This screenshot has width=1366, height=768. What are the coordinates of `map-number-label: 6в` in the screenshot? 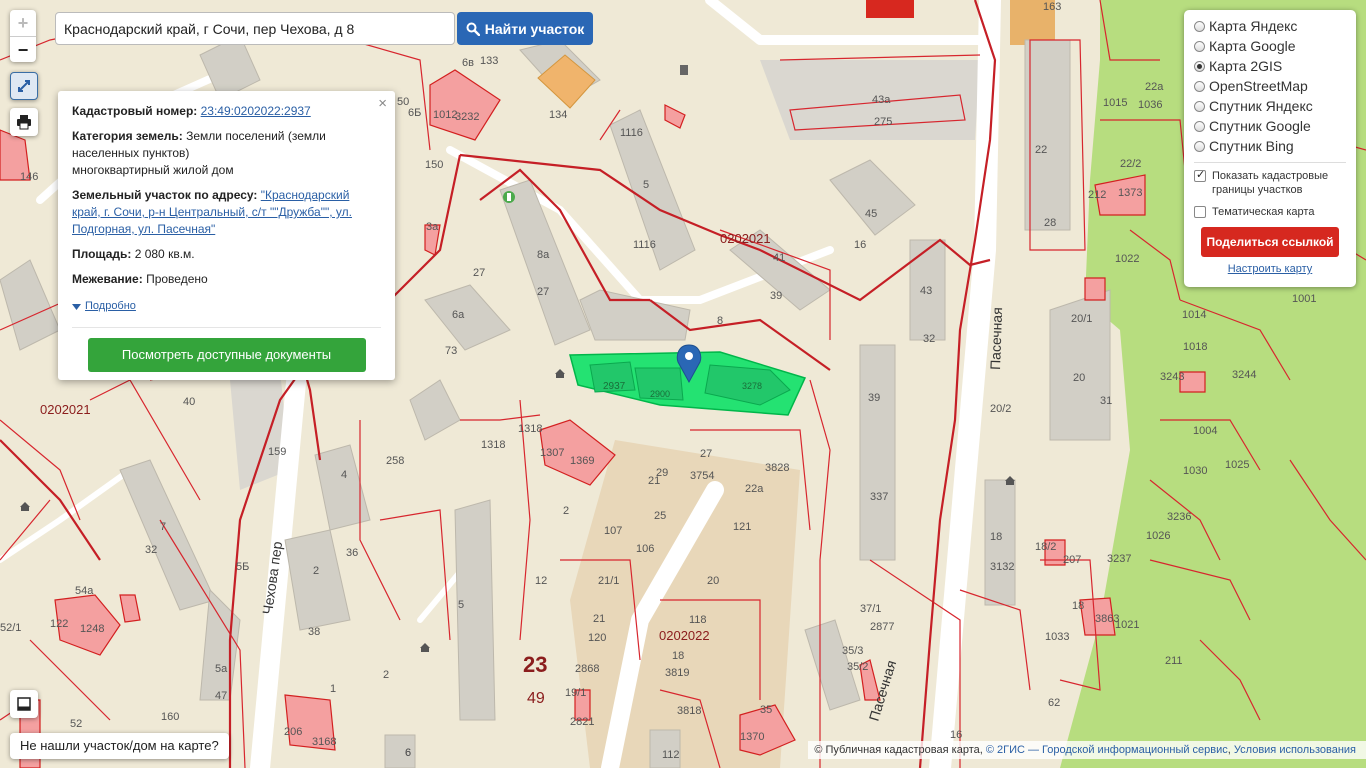 It's located at (468, 63).